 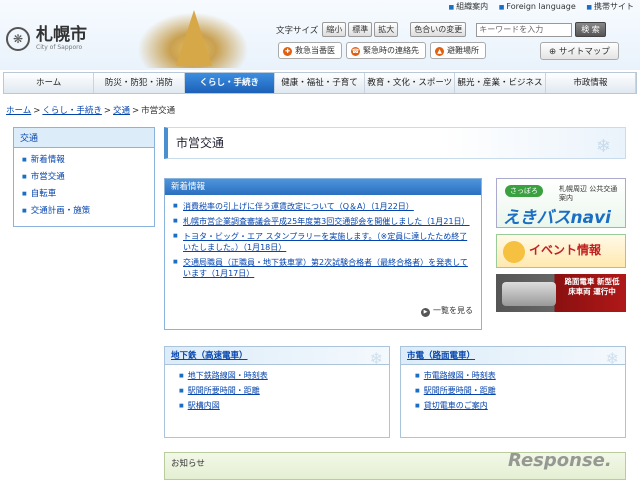 I want to click on emergency-icon: ✚, so click(x=287, y=51).